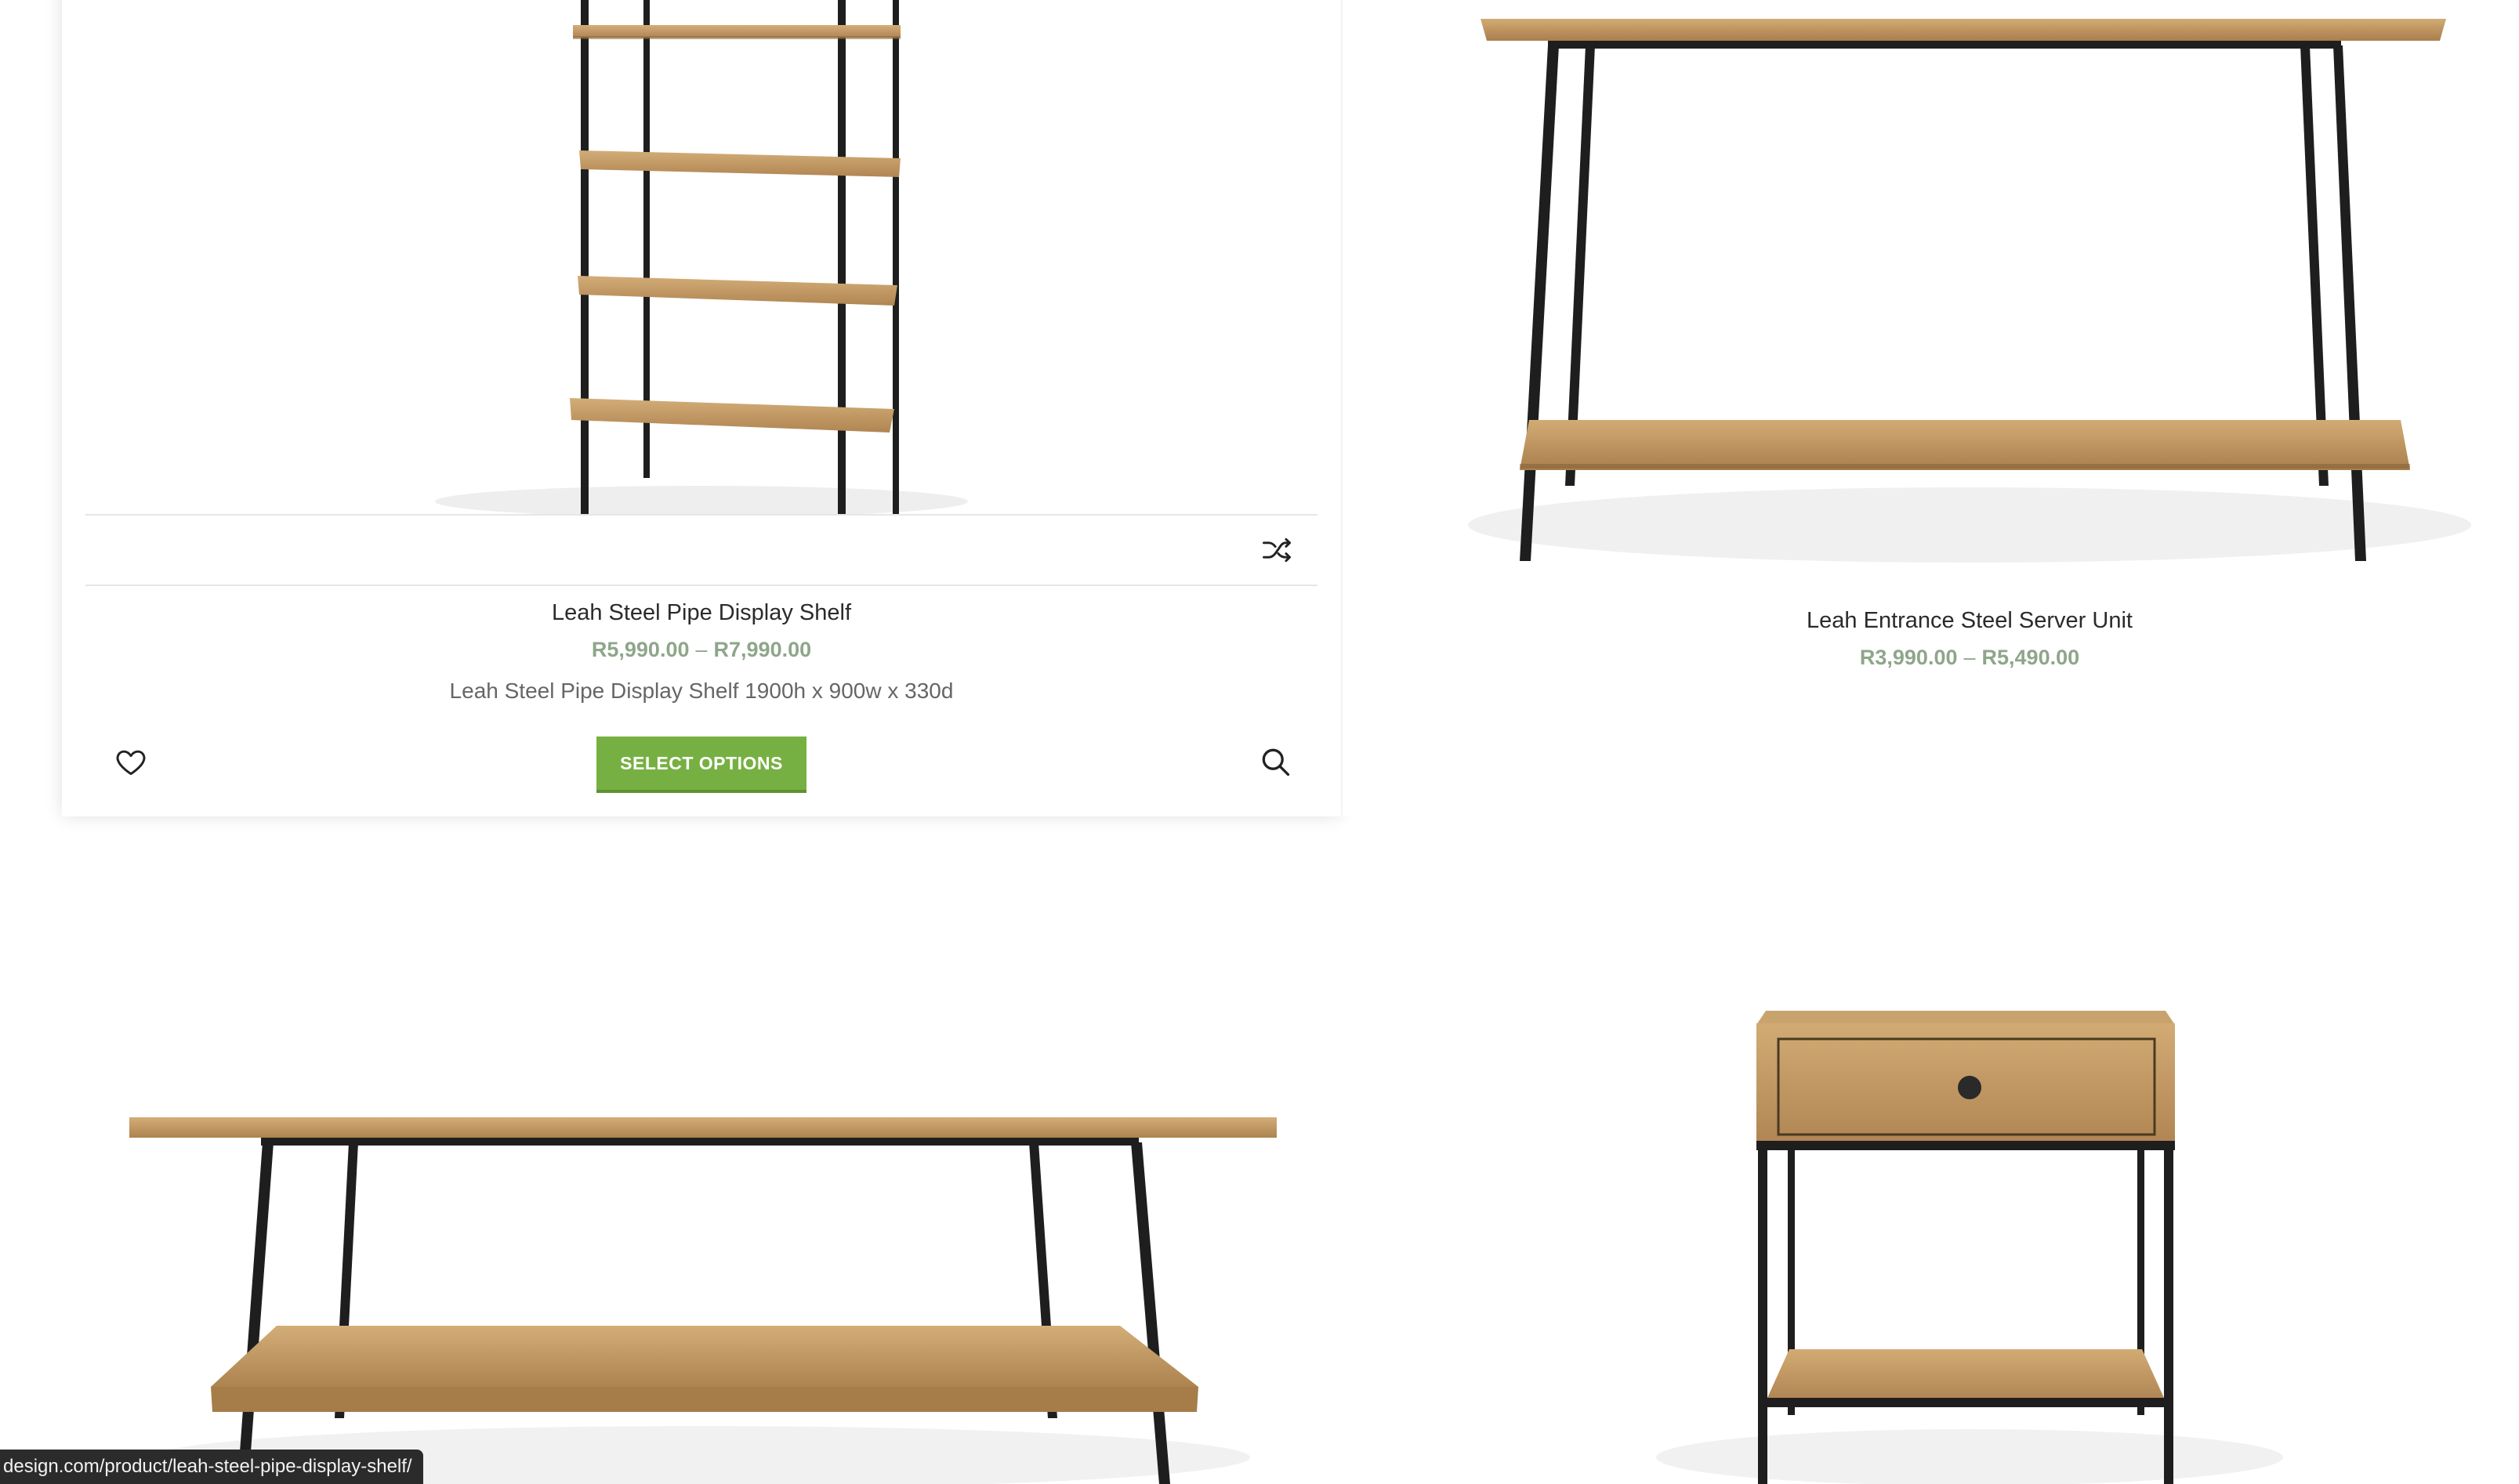 The width and height of the screenshot is (2519, 1484). I want to click on product-price: R3,990.00– R5,490.00, so click(1931, 658).